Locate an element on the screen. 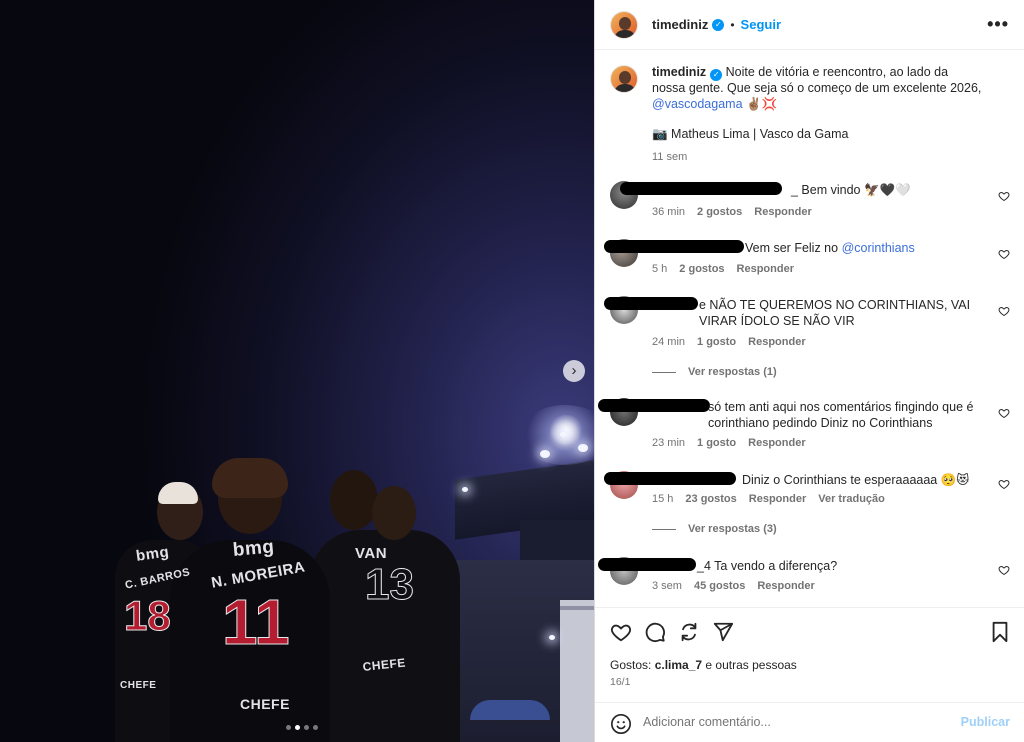  caption-username: timediniz is located at coordinates (679, 72).